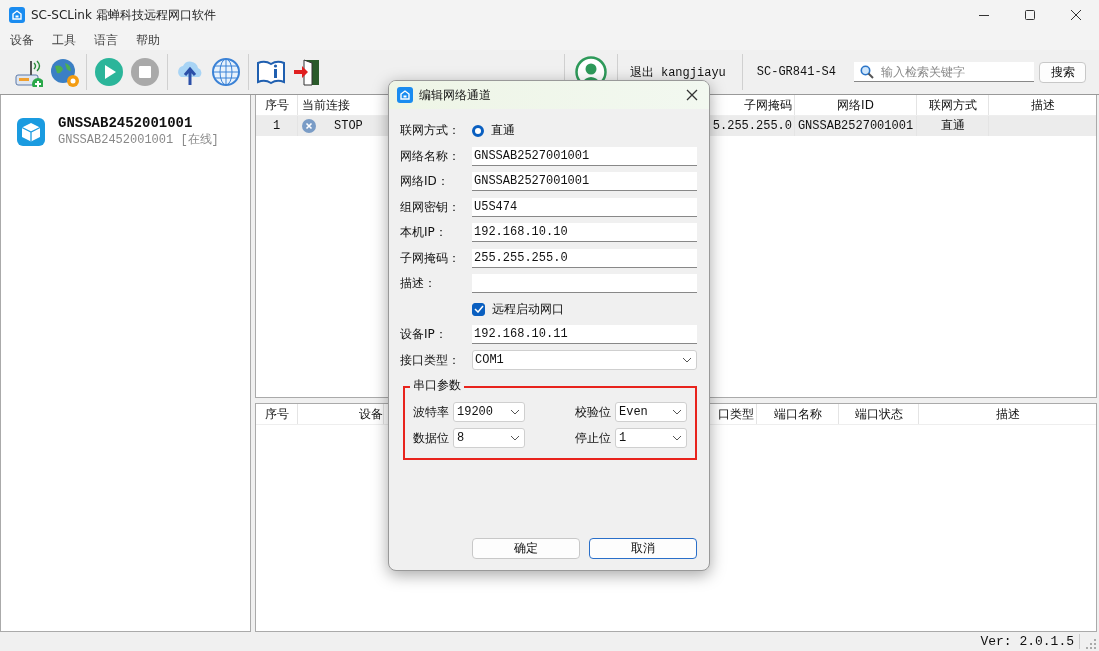 Image resolution: width=1099 pixels, height=651 pixels. What do you see at coordinates (526, 548) in the screenshot?
I see `dialog-button: 确定` at bounding box center [526, 548].